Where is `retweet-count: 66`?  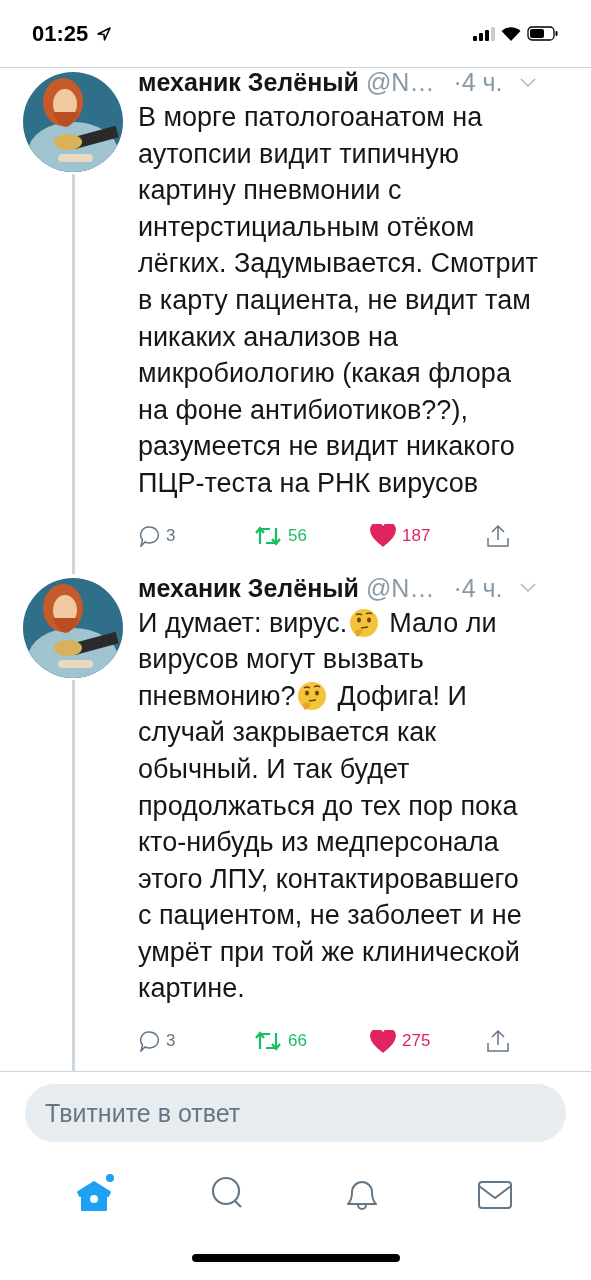
retweet-count: 66 is located at coordinates (297, 1041).